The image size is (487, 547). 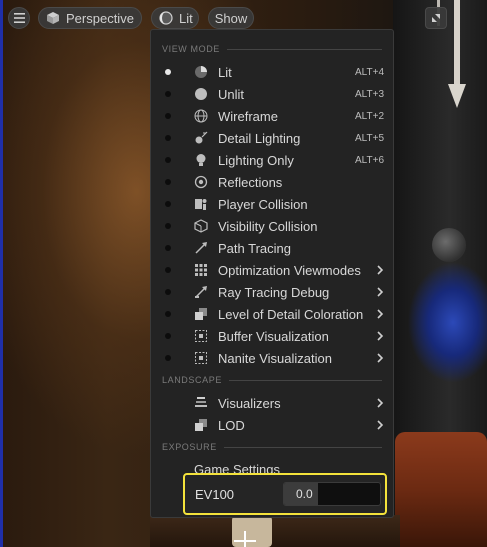 I want to click on menu-item-visualizers: Visualizers, so click(x=272, y=403).